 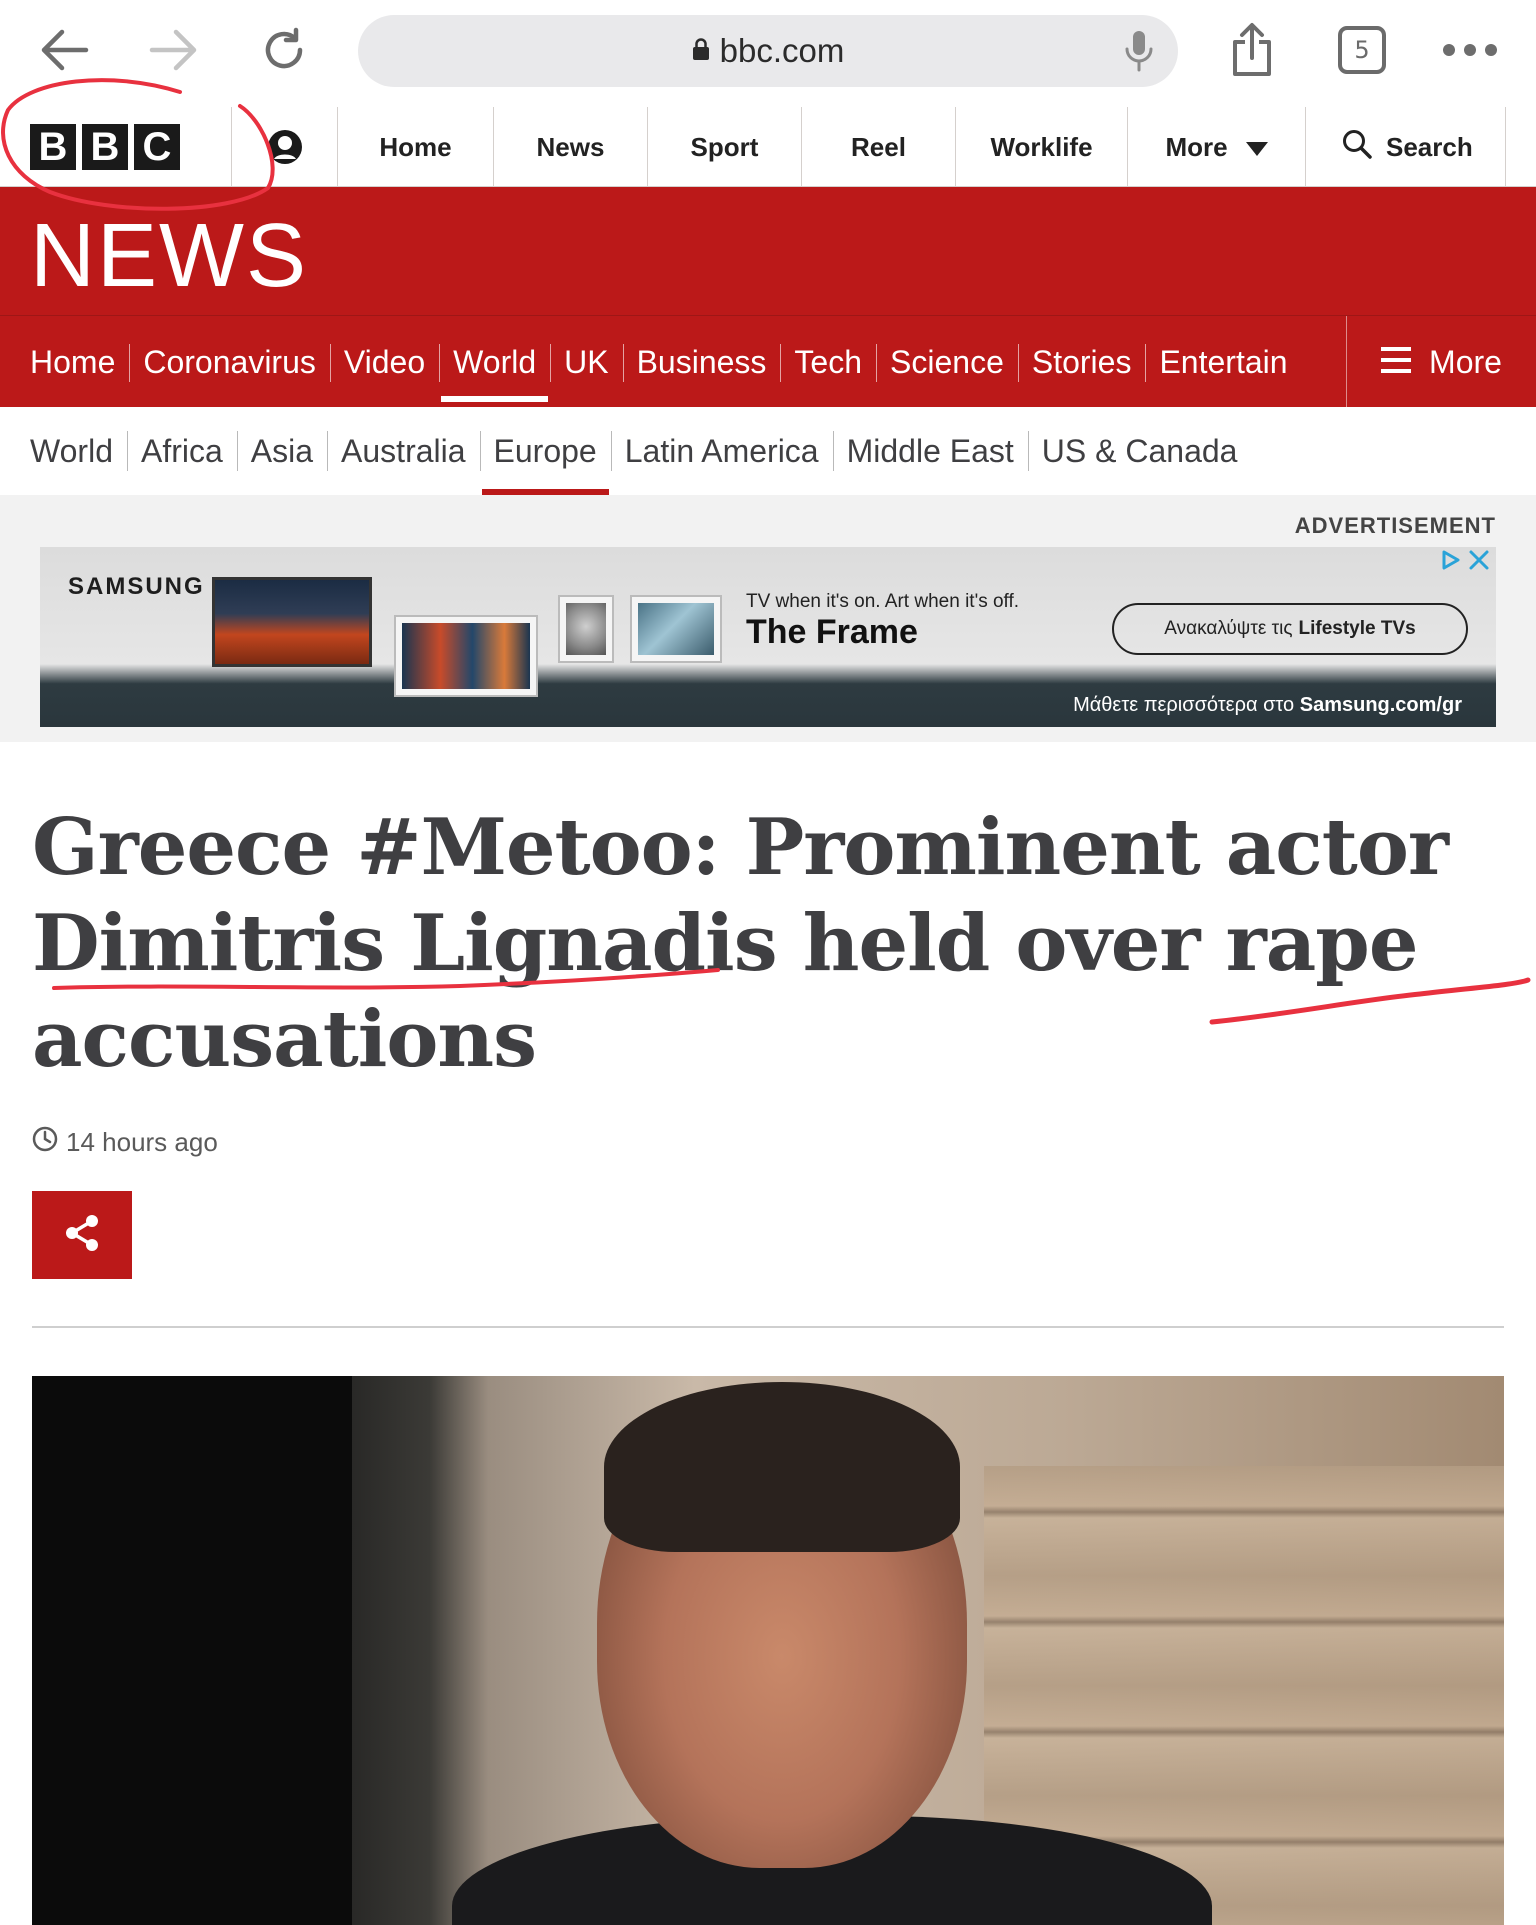 I want to click on article-timestamp: 14 hours ago, so click(x=125, y=1142).